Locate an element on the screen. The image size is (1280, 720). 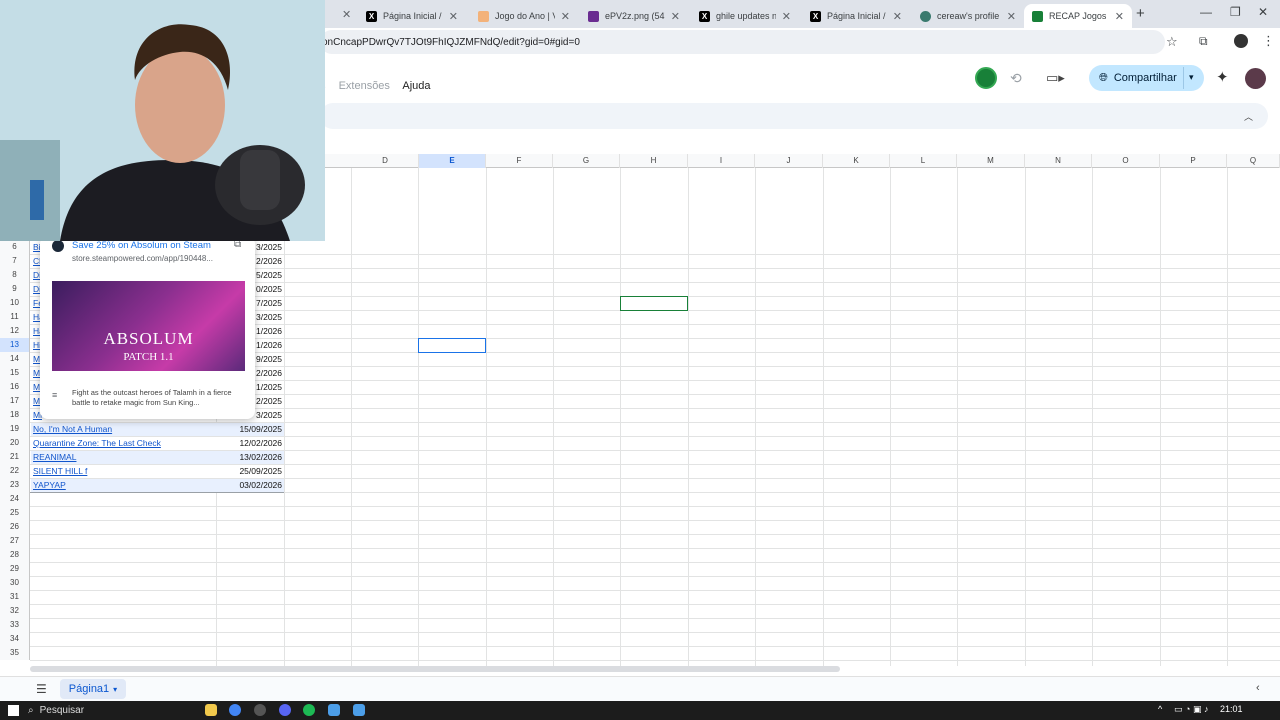
row-header: 18 is located at coordinates (15, 415).